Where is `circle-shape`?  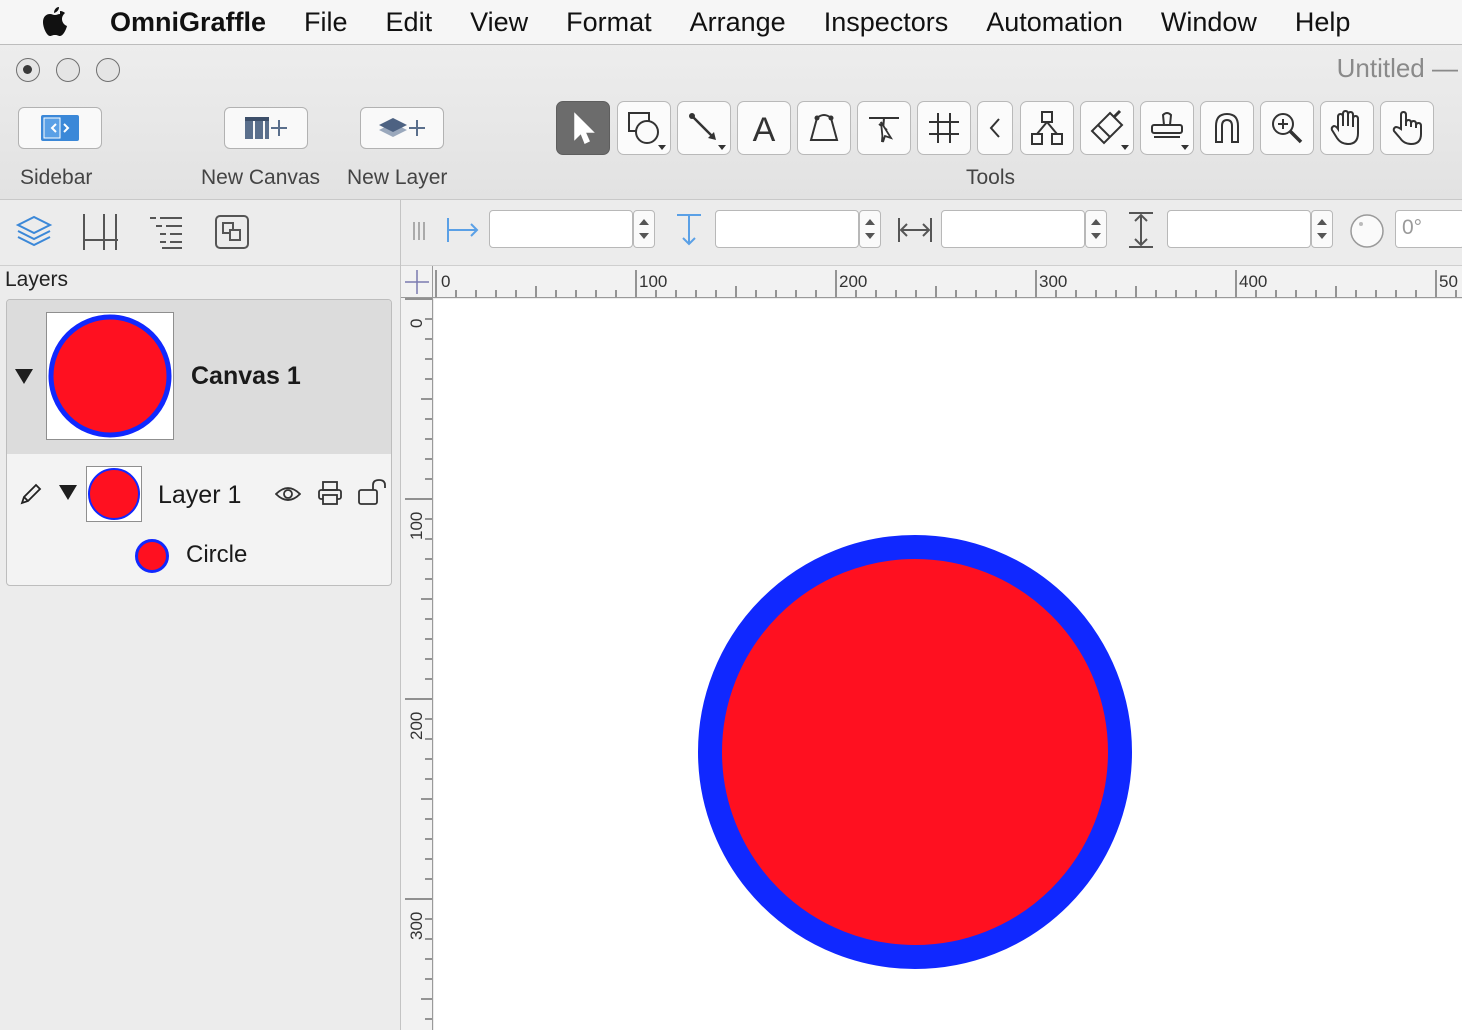 circle-shape is located at coordinates (915, 752).